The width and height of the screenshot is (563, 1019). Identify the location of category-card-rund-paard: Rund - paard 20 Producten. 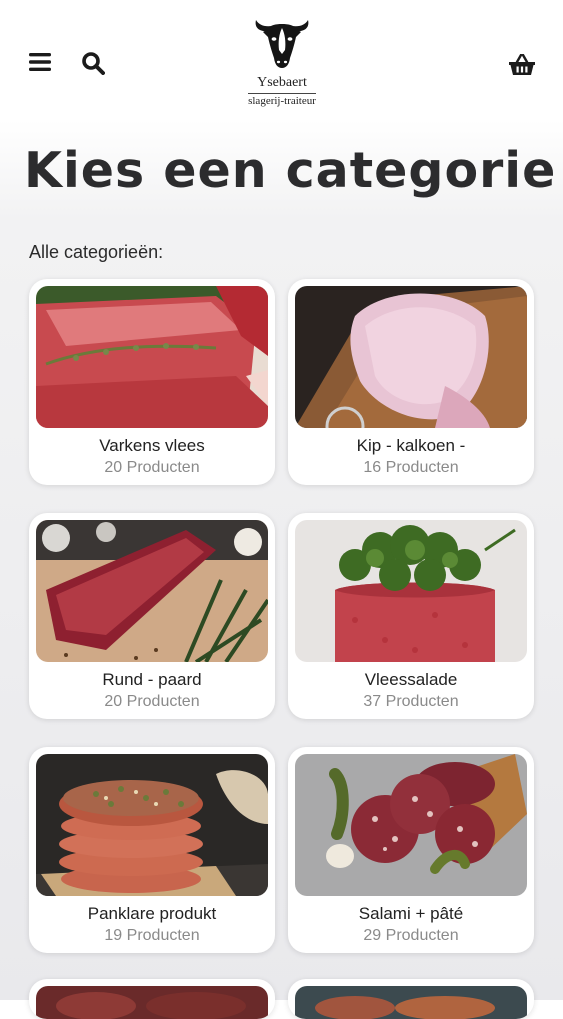
(152, 616).